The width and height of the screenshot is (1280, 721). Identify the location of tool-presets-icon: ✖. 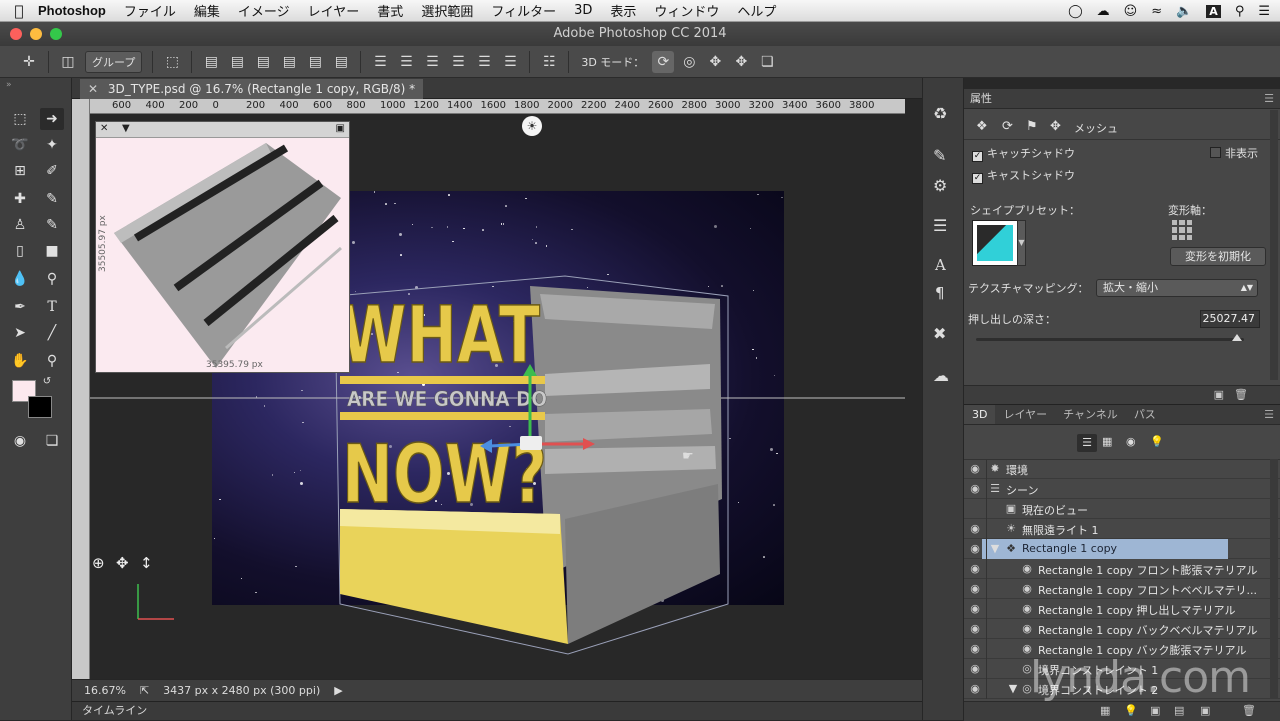
(939, 333).